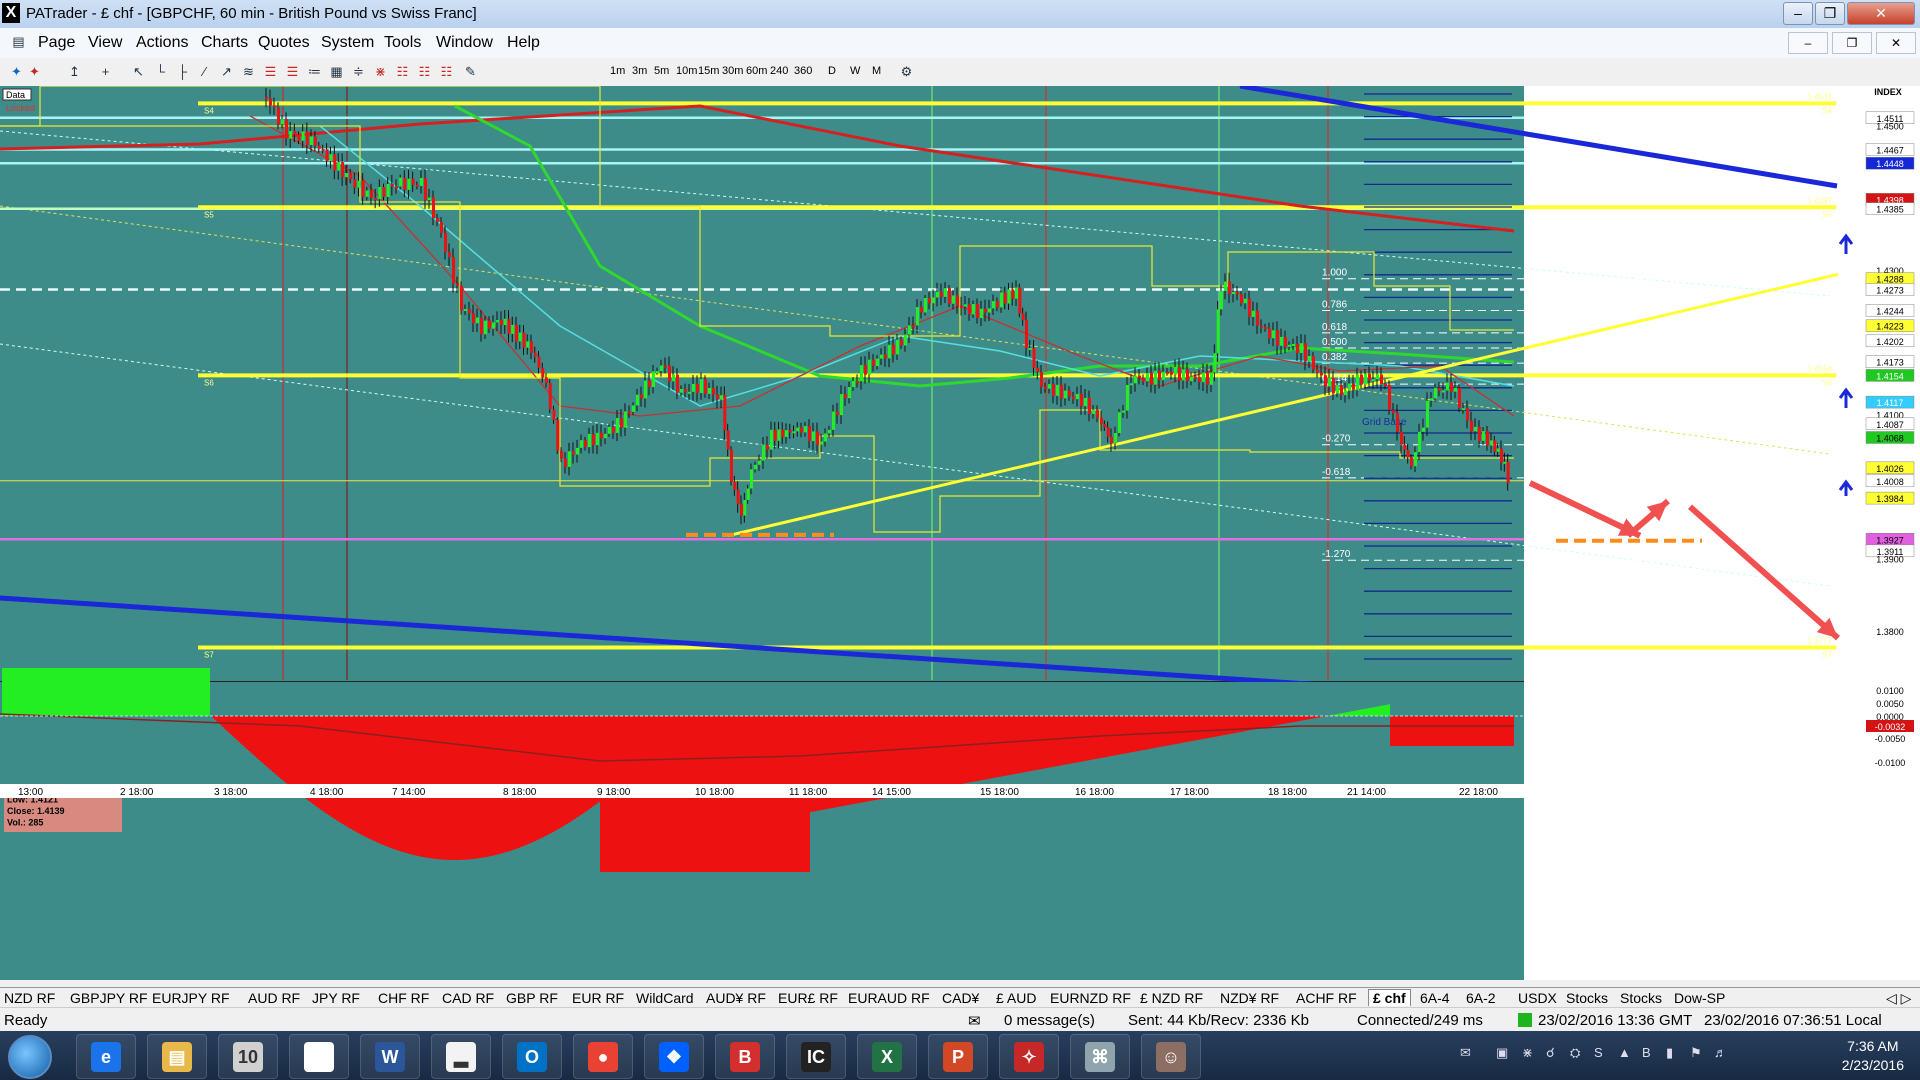  What do you see at coordinates (686, 71) in the screenshot?
I see `tf-10m: 10m` at bounding box center [686, 71].